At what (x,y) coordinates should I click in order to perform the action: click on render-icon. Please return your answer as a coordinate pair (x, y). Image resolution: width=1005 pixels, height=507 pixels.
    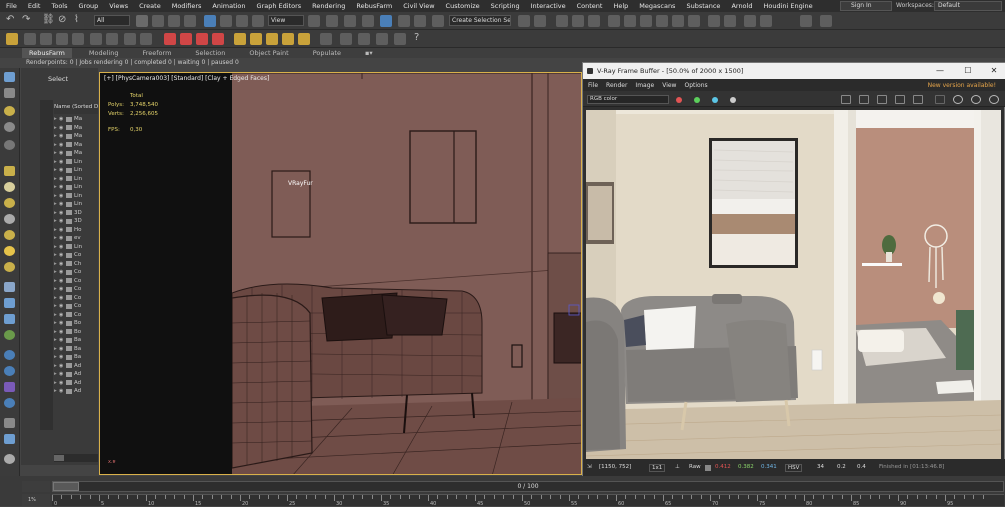
    Looking at the image, I should click on (714, 21).